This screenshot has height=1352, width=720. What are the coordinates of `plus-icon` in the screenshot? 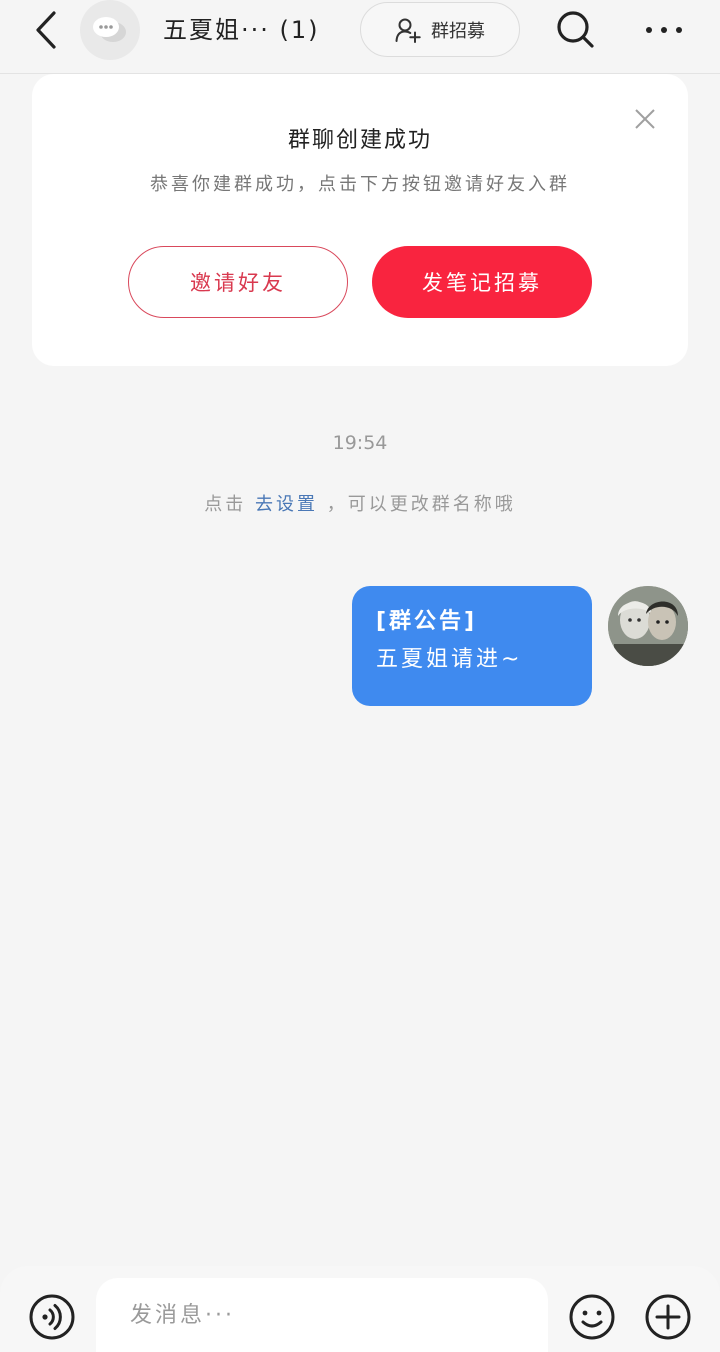 It's located at (668, 1317).